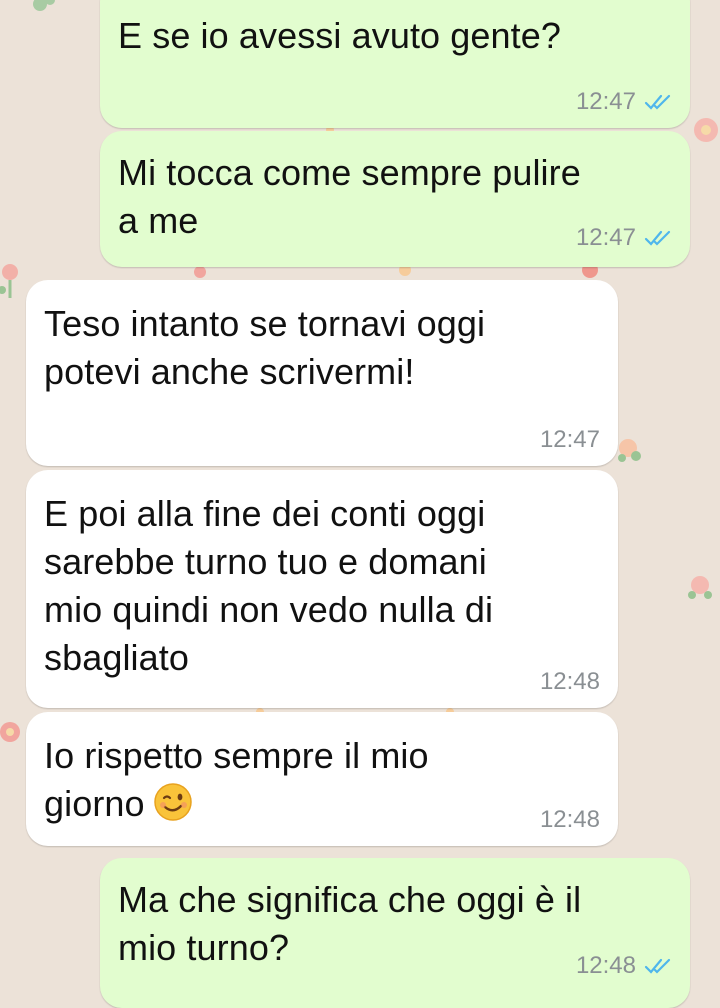 Image resolution: width=720 pixels, height=1008 pixels. I want to click on winking-face-emoji, so click(172, 802).